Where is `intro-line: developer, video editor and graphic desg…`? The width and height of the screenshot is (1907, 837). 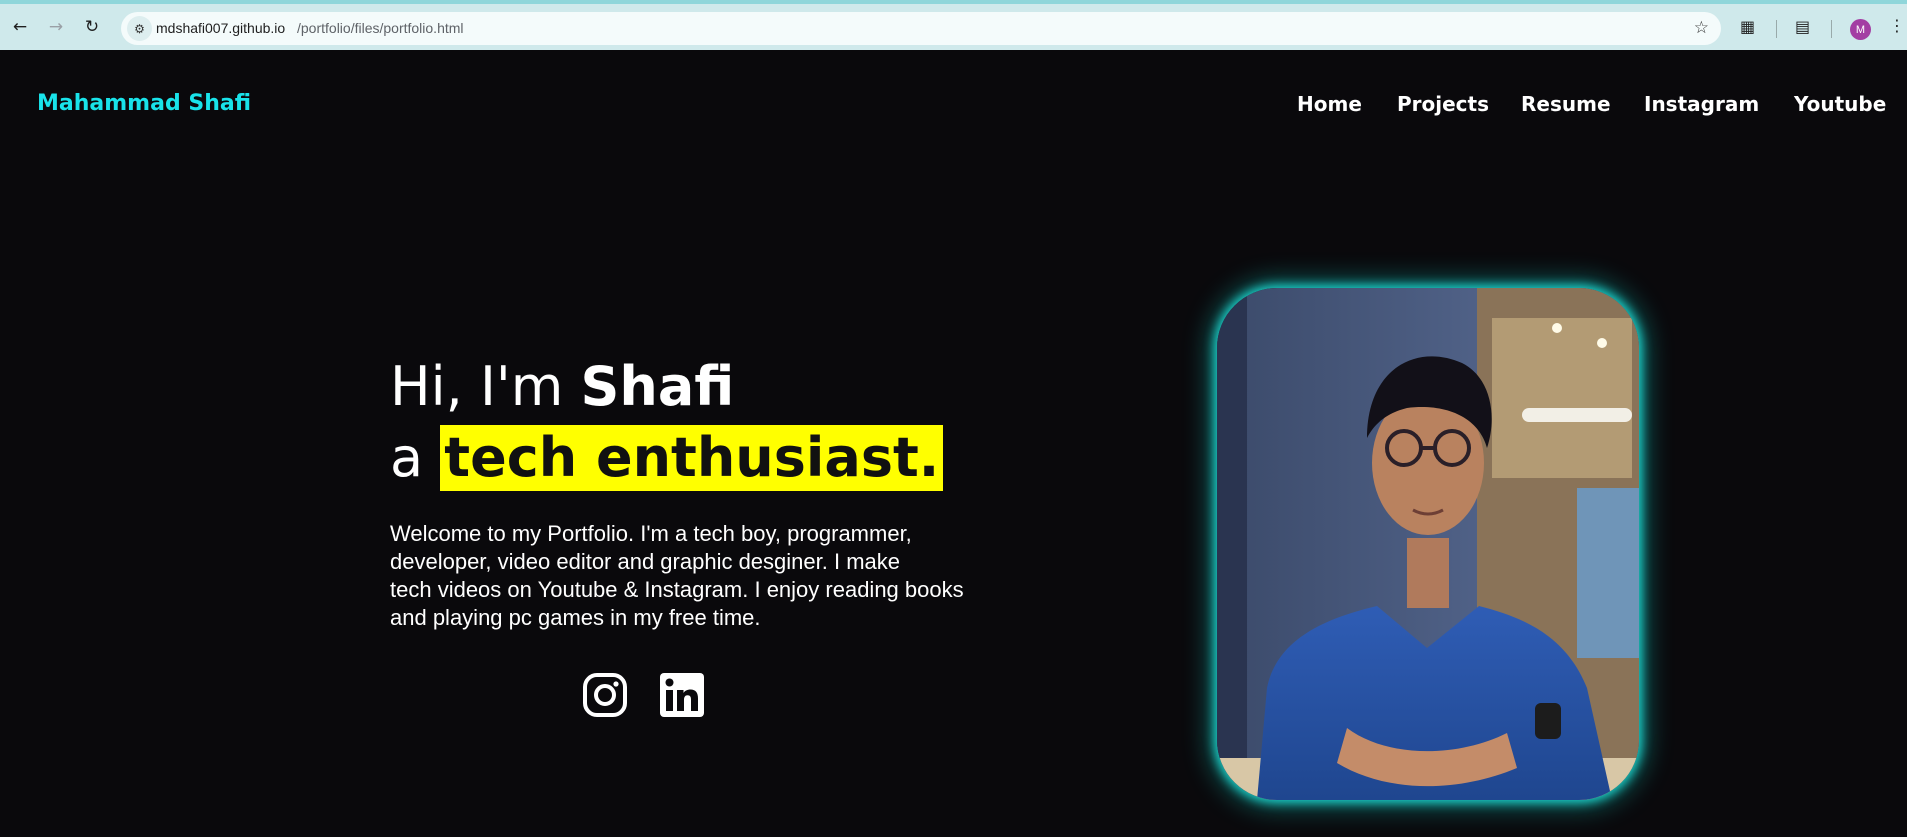
intro-line: developer, video editor and graphic desg… is located at coordinates (645, 561).